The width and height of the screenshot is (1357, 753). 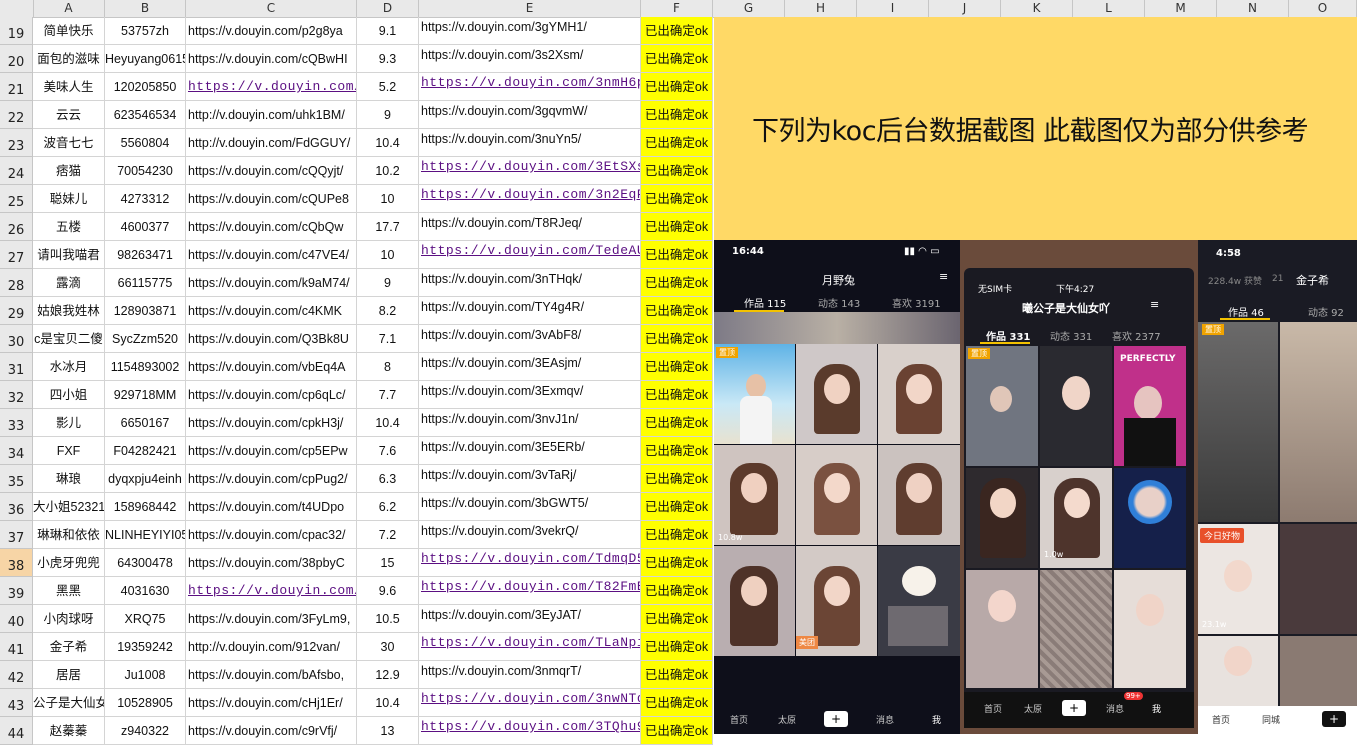 I want to click on column-header-m: M, so click(x=1181, y=8).